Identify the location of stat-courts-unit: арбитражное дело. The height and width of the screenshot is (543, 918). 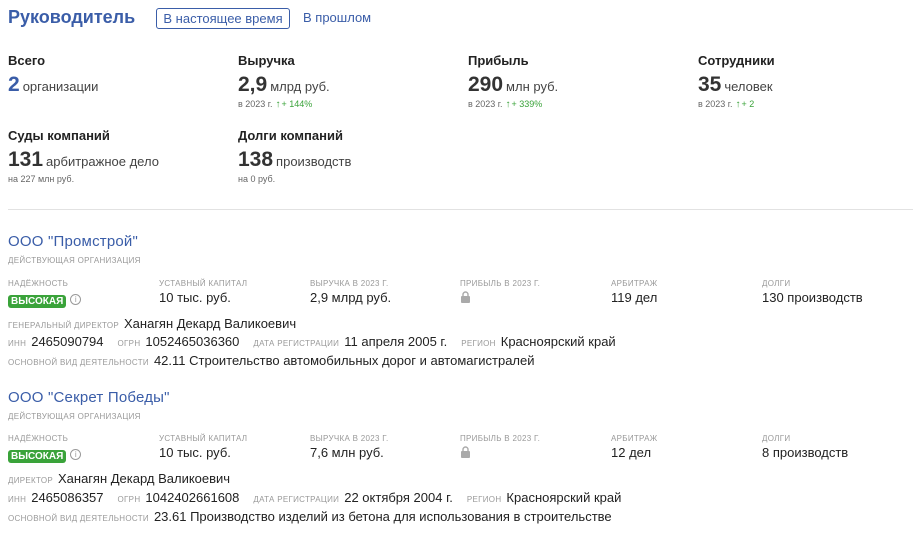
(102, 161).